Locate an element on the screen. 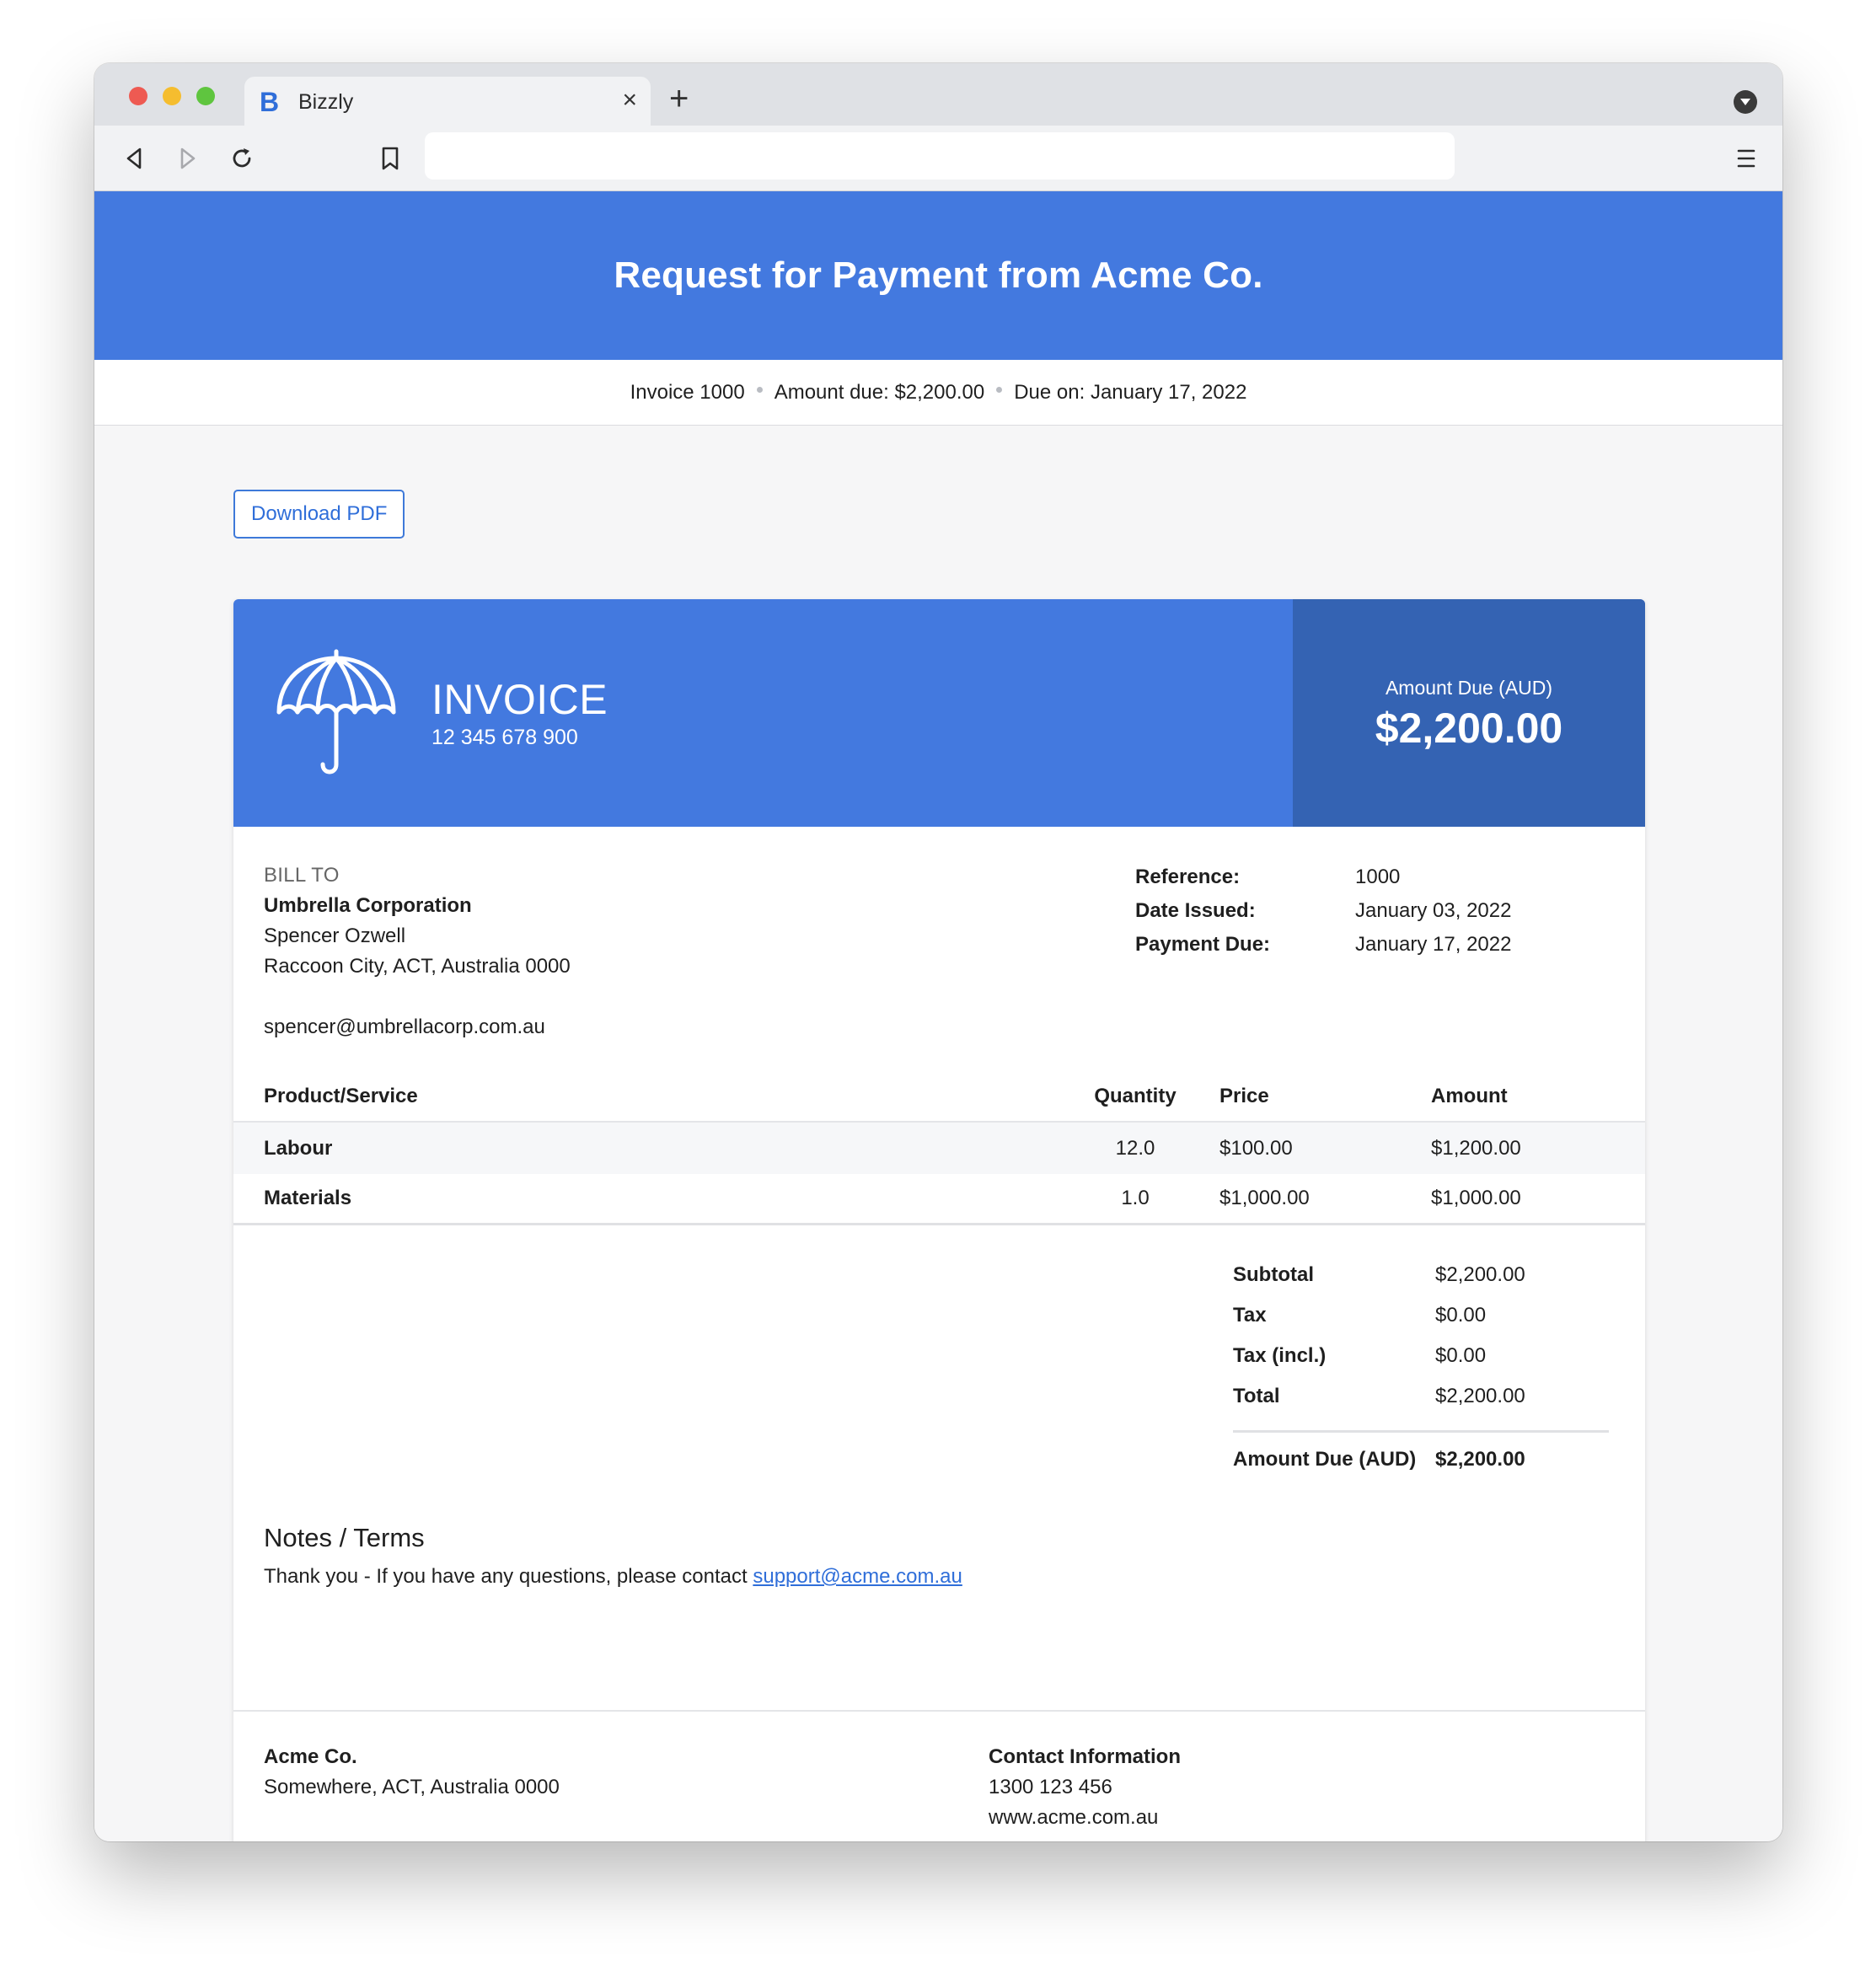 Image resolution: width=1876 pixels, height=1967 pixels. item-amount: $1,200.00 is located at coordinates (1476, 1148).